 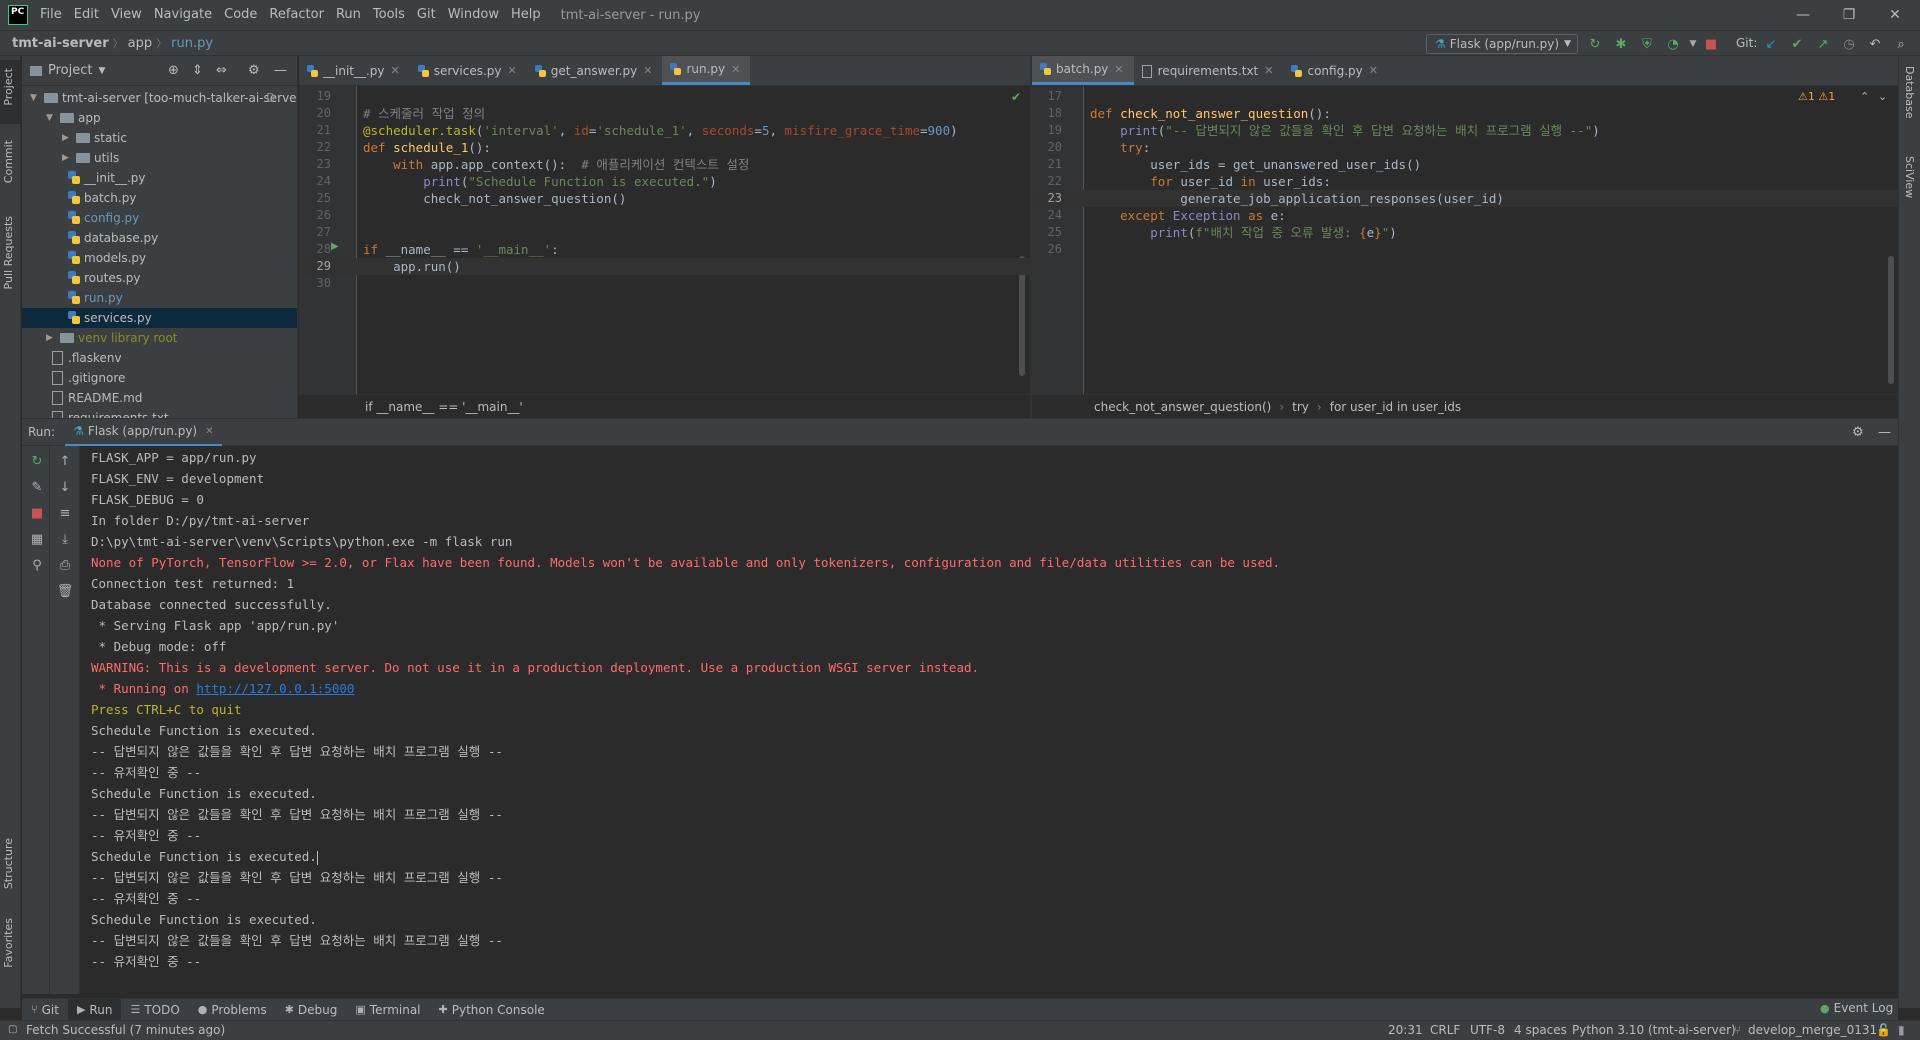 I want to click on layout-icon: ▦, so click(x=37, y=539).